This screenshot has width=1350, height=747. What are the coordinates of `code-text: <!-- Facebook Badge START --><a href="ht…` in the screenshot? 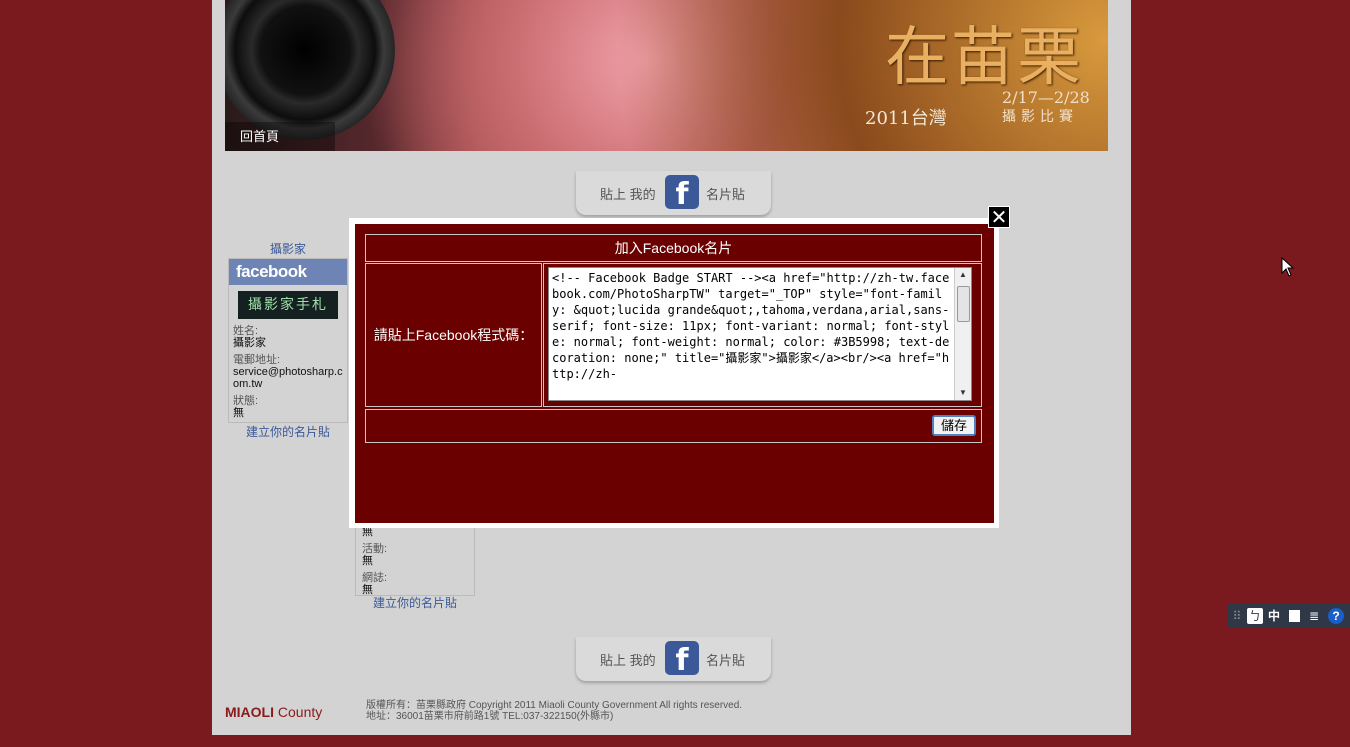 It's located at (751, 326).